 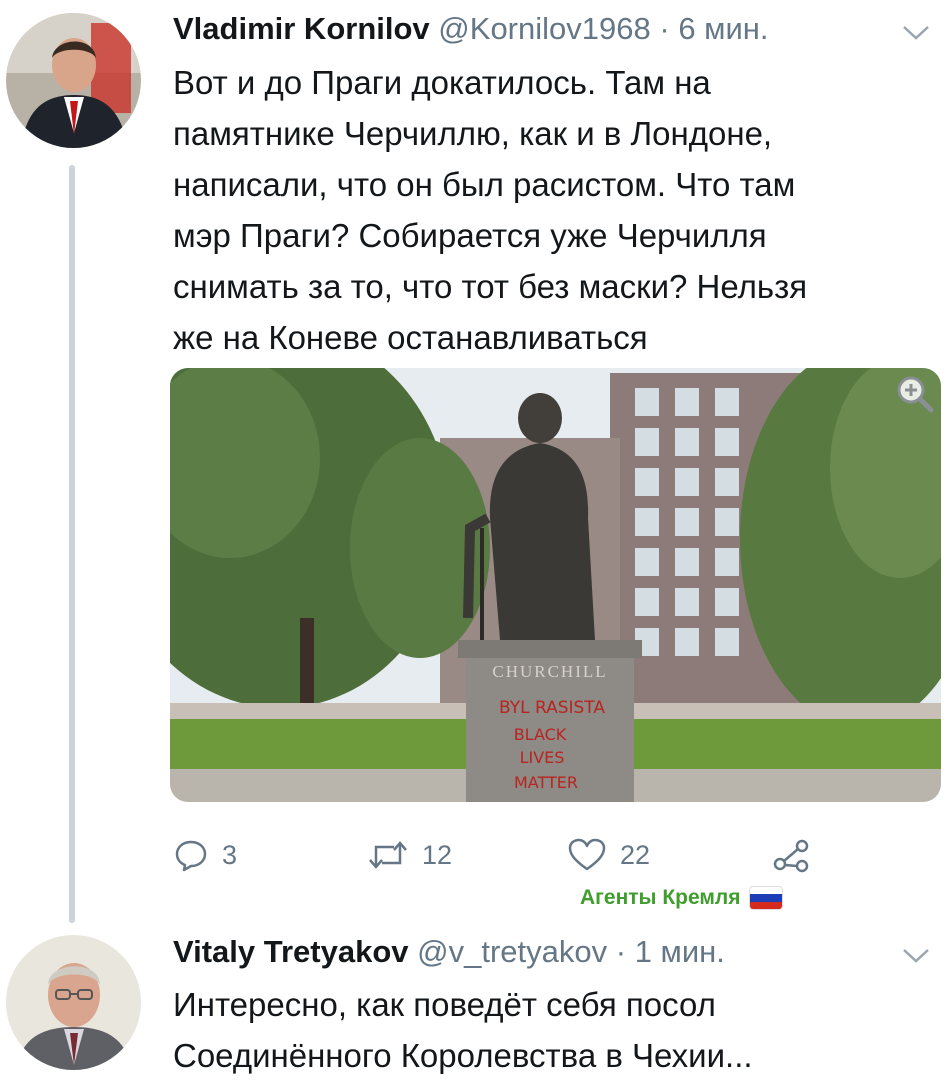 What do you see at coordinates (301, 28) in the screenshot?
I see `author-name: Vladimir Kornilov` at bounding box center [301, 28].